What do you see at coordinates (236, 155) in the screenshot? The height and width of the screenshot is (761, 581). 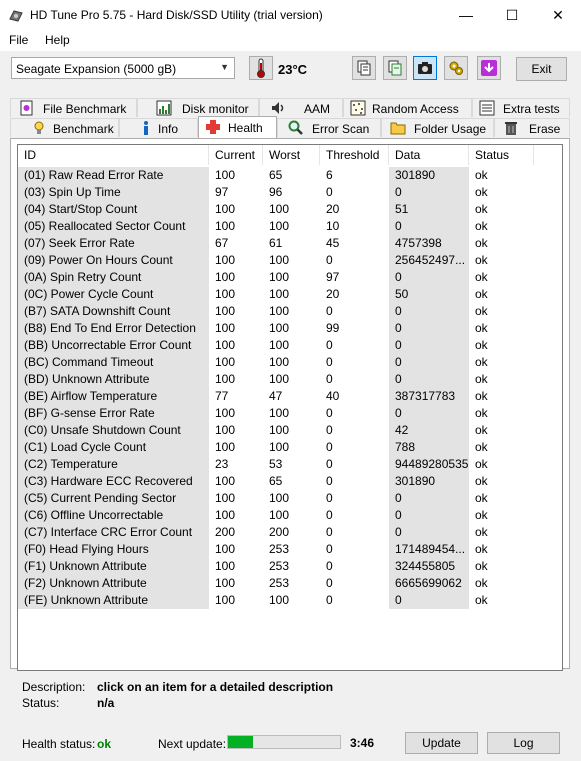 I see `header-current: Current` at bounding box center [236, 155].